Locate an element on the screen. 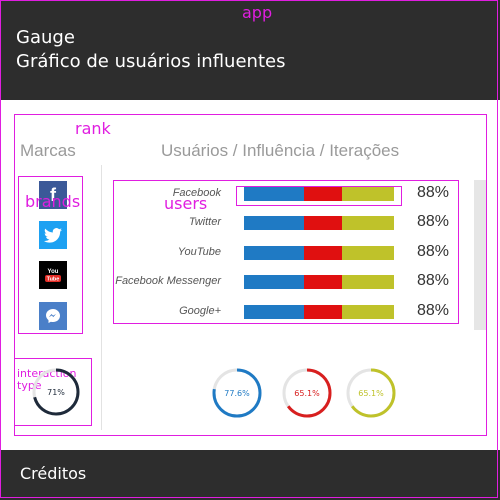  user-name: Facebook Messenger is located at coordinates (168, 281).